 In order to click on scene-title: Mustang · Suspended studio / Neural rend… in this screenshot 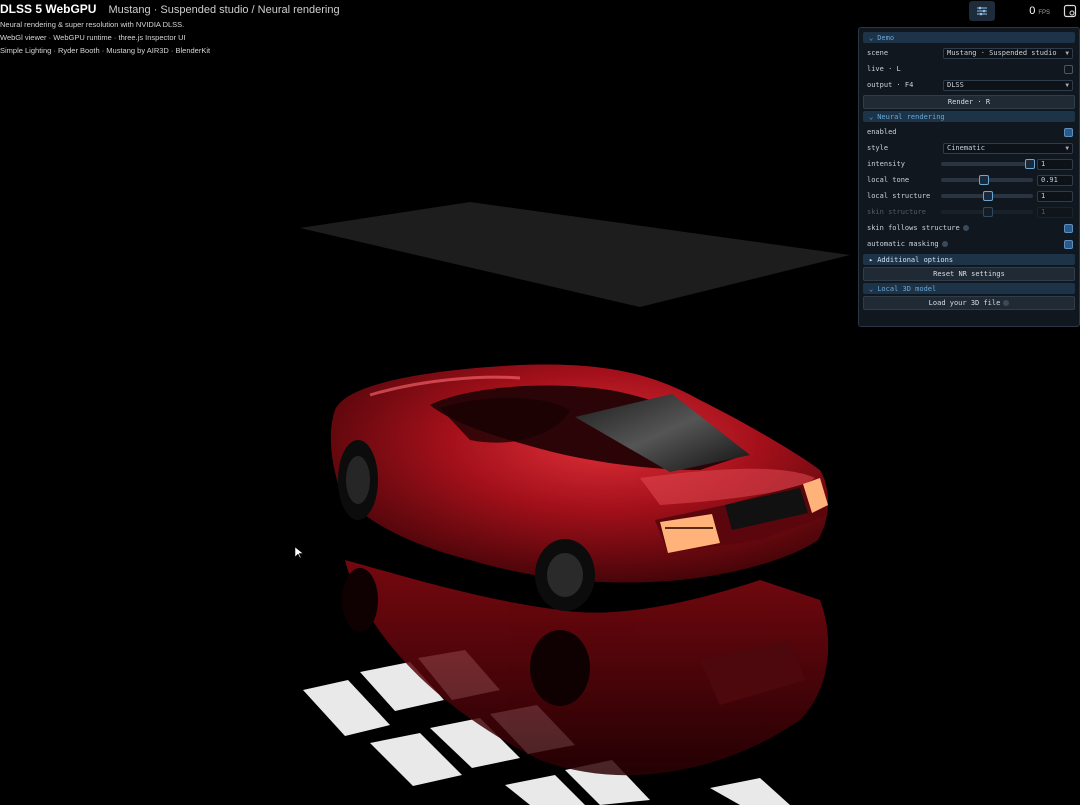, I will do `click(224, 10)`.